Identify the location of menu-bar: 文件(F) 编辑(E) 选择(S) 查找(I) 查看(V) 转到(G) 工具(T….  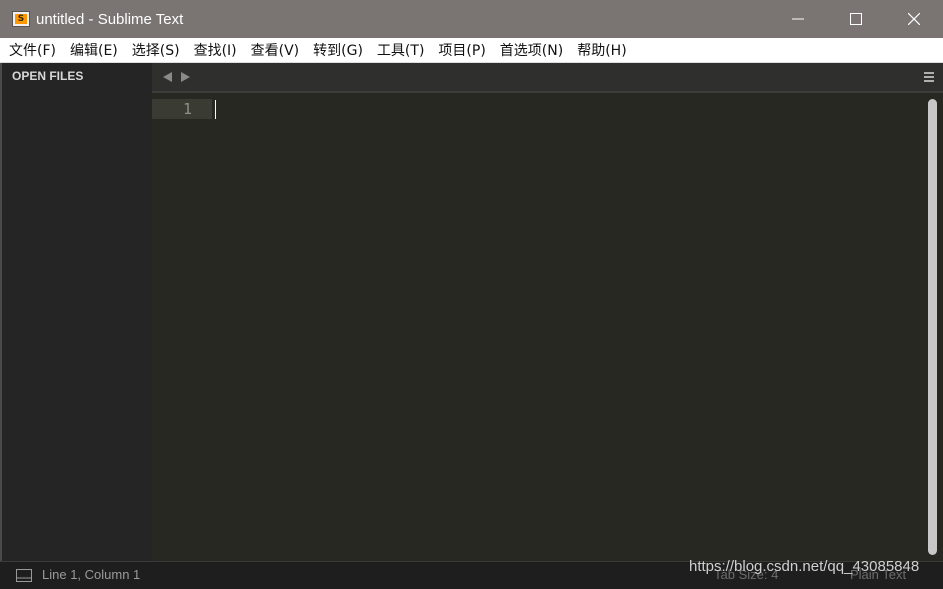
(471, 50).